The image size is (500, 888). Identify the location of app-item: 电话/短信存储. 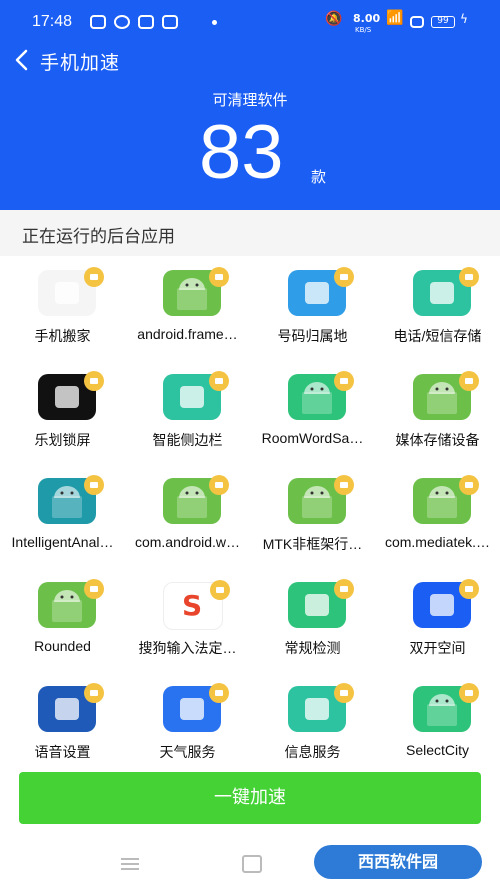
(437, 308).